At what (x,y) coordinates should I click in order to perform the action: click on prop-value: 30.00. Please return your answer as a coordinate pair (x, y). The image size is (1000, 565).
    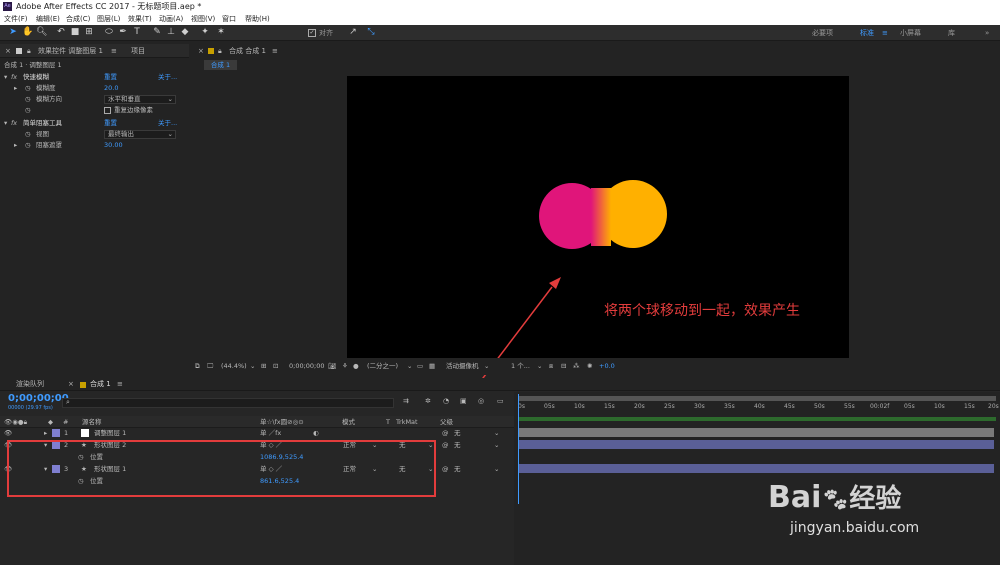
    Looking at the image, I should click on (113, 145).